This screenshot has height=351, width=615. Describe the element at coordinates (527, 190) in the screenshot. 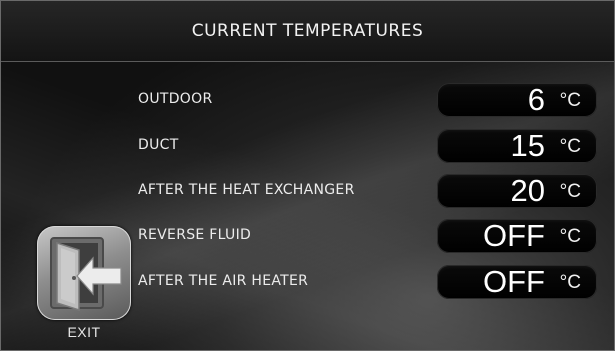

I see `temperature-value: 20` at that location.